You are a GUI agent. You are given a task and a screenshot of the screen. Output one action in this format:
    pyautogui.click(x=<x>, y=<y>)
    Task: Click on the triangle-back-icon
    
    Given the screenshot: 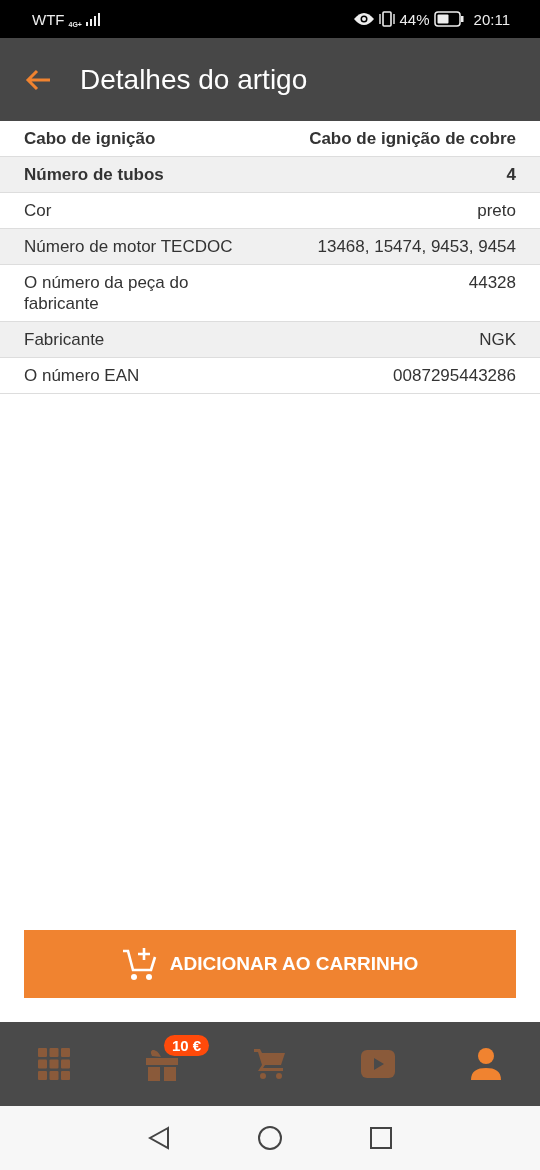 What is the action you would take?
    pyautogui.click(x=159, y=1138)
    